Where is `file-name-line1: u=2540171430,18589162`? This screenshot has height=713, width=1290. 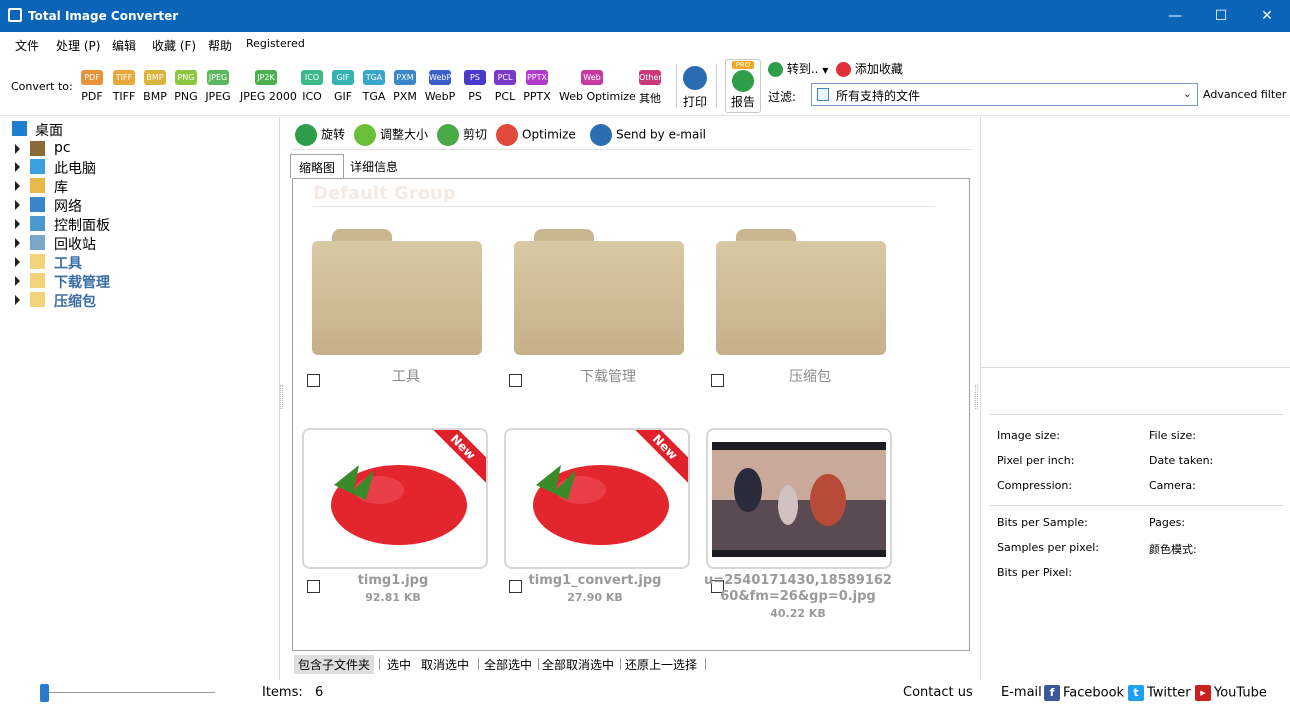
file-name-line1: u=2540171430,18589162 is located at coordinates (798, 580).